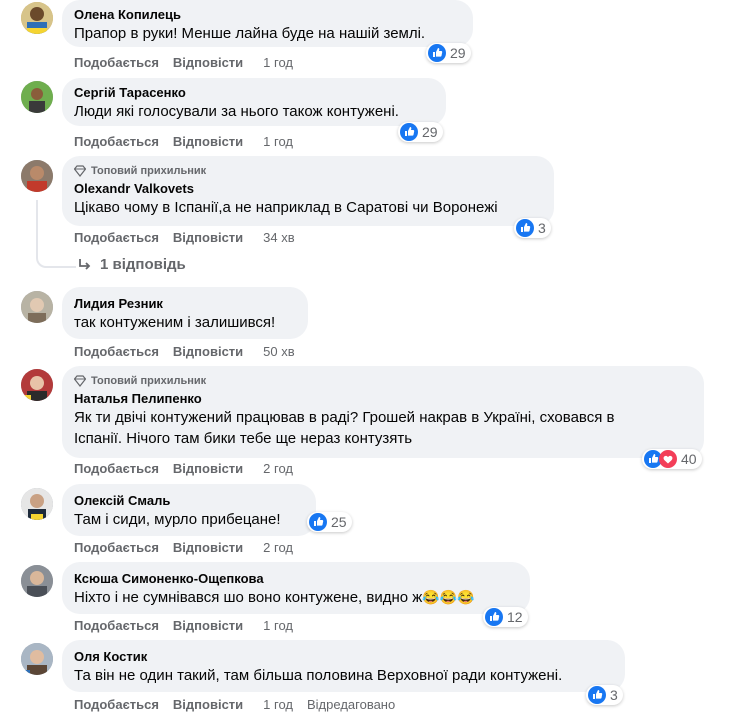 This screenshot has height=720, width=737. What do you see at coordinates (254, 92) in the screenshot?
I see `comment-author: Сергій Тарасенко` at bounding box center [254, 92].